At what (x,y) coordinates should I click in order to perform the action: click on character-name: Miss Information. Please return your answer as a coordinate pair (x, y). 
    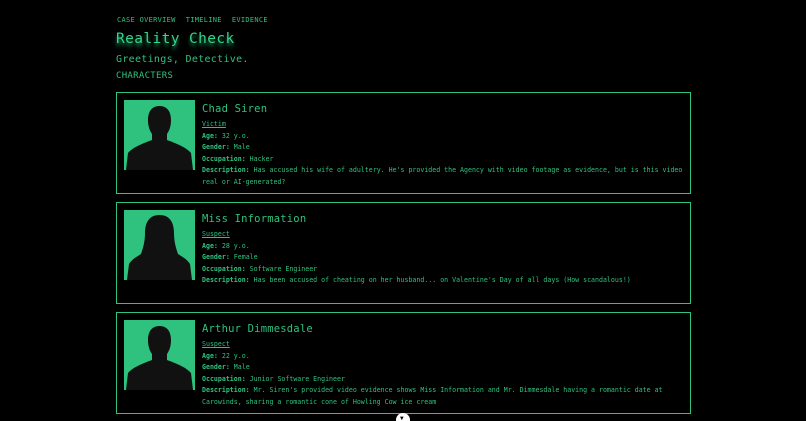
    Looking at the image, I should click on (254, 219).